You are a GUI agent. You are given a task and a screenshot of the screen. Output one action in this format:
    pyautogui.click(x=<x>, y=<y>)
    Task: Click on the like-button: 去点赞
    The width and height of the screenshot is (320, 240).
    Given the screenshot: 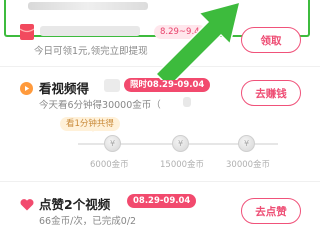 What is the action you would take?
    pyautogui.click(x=271, y=211)
    